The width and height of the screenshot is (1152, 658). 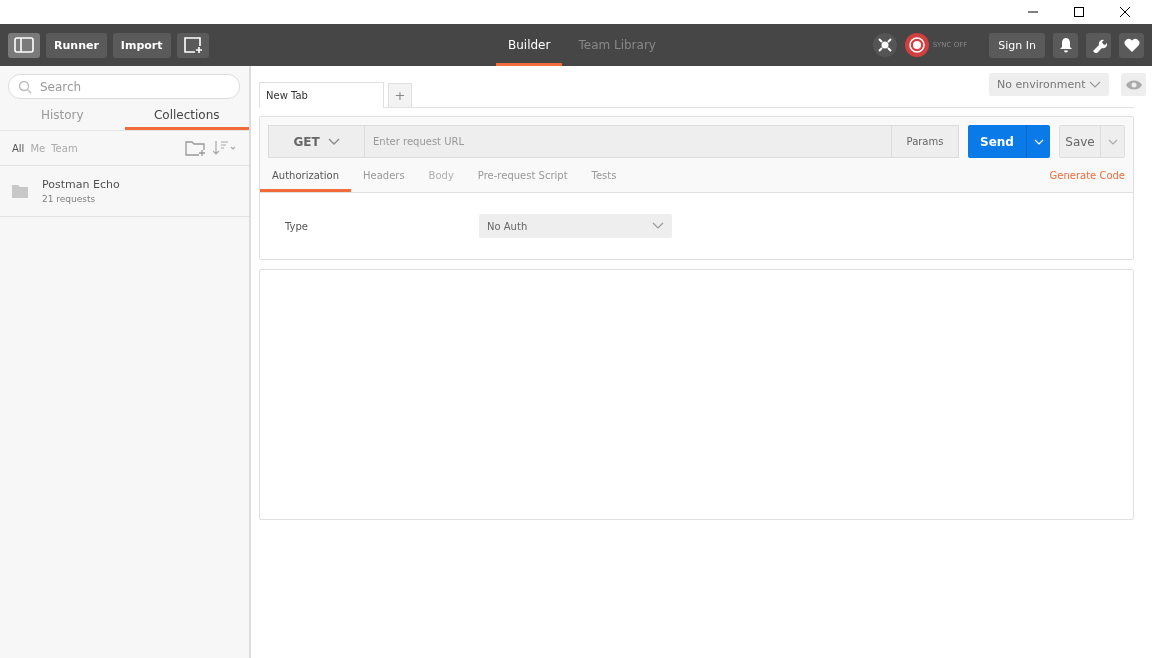 I want to click on search-field: Search, so click(x=124, y=86).